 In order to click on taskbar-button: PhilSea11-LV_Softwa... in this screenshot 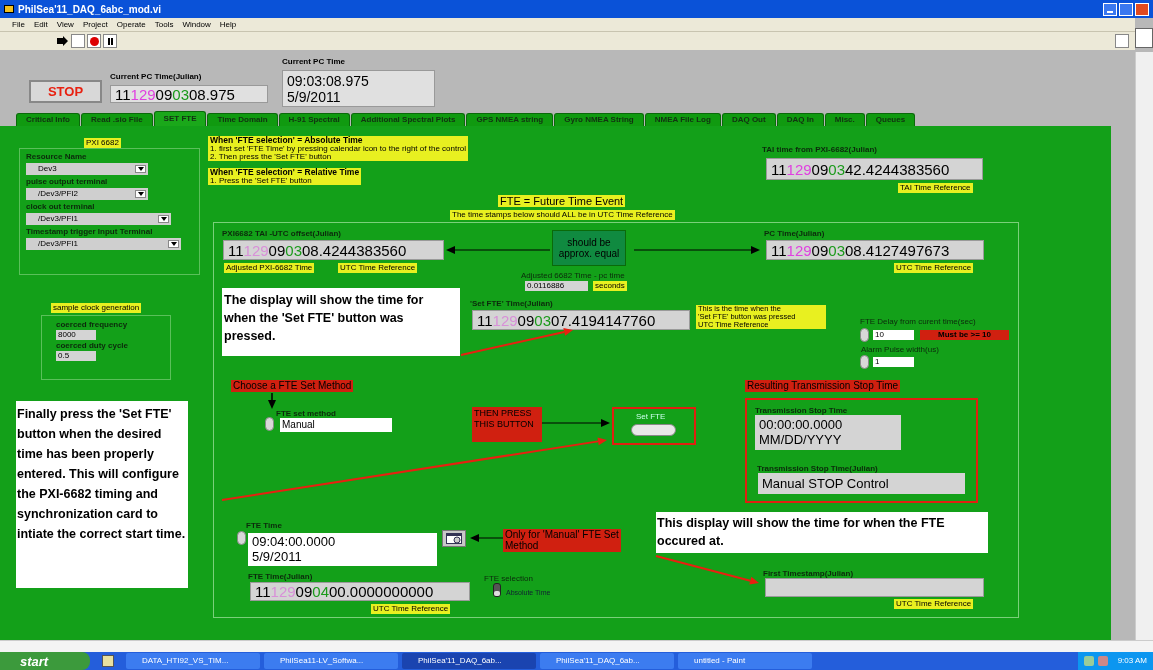, I will do `click(331, 661)`.